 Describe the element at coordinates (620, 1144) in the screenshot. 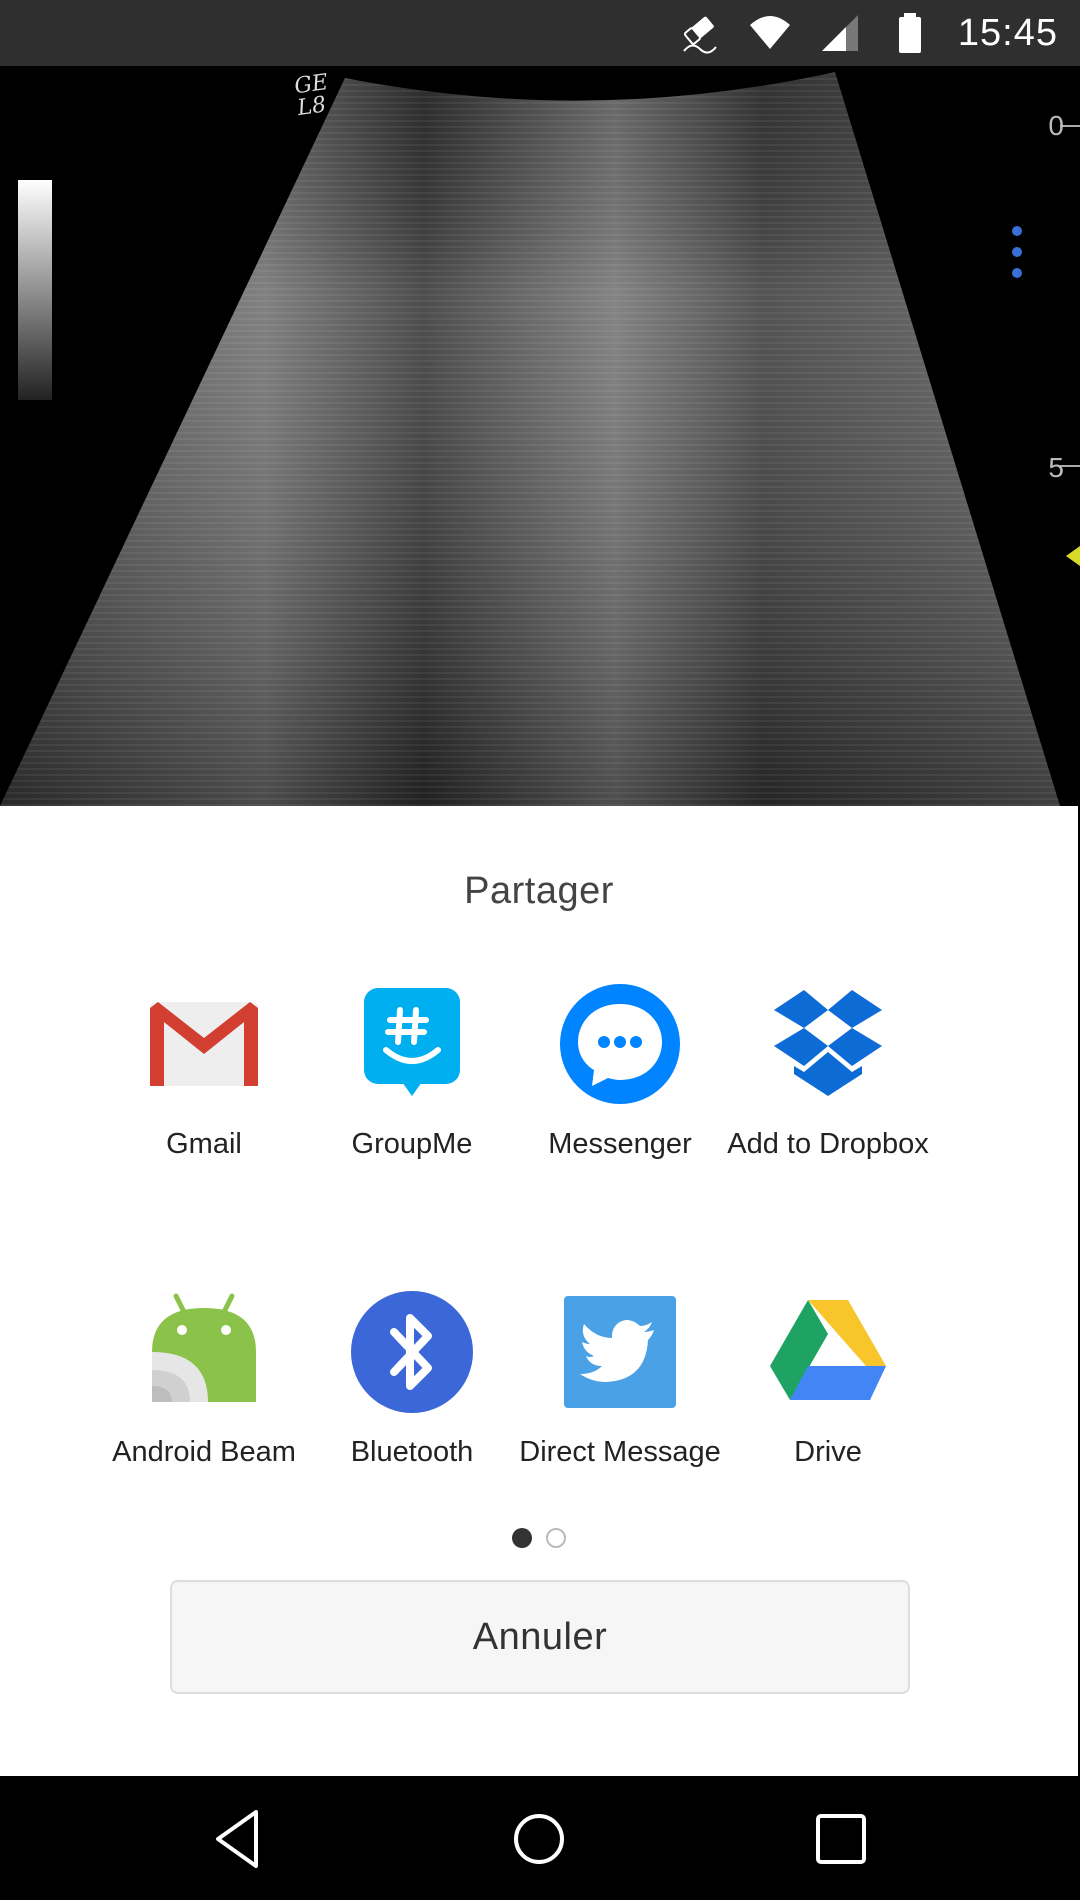

I see `app-label: Messenger` at that location.